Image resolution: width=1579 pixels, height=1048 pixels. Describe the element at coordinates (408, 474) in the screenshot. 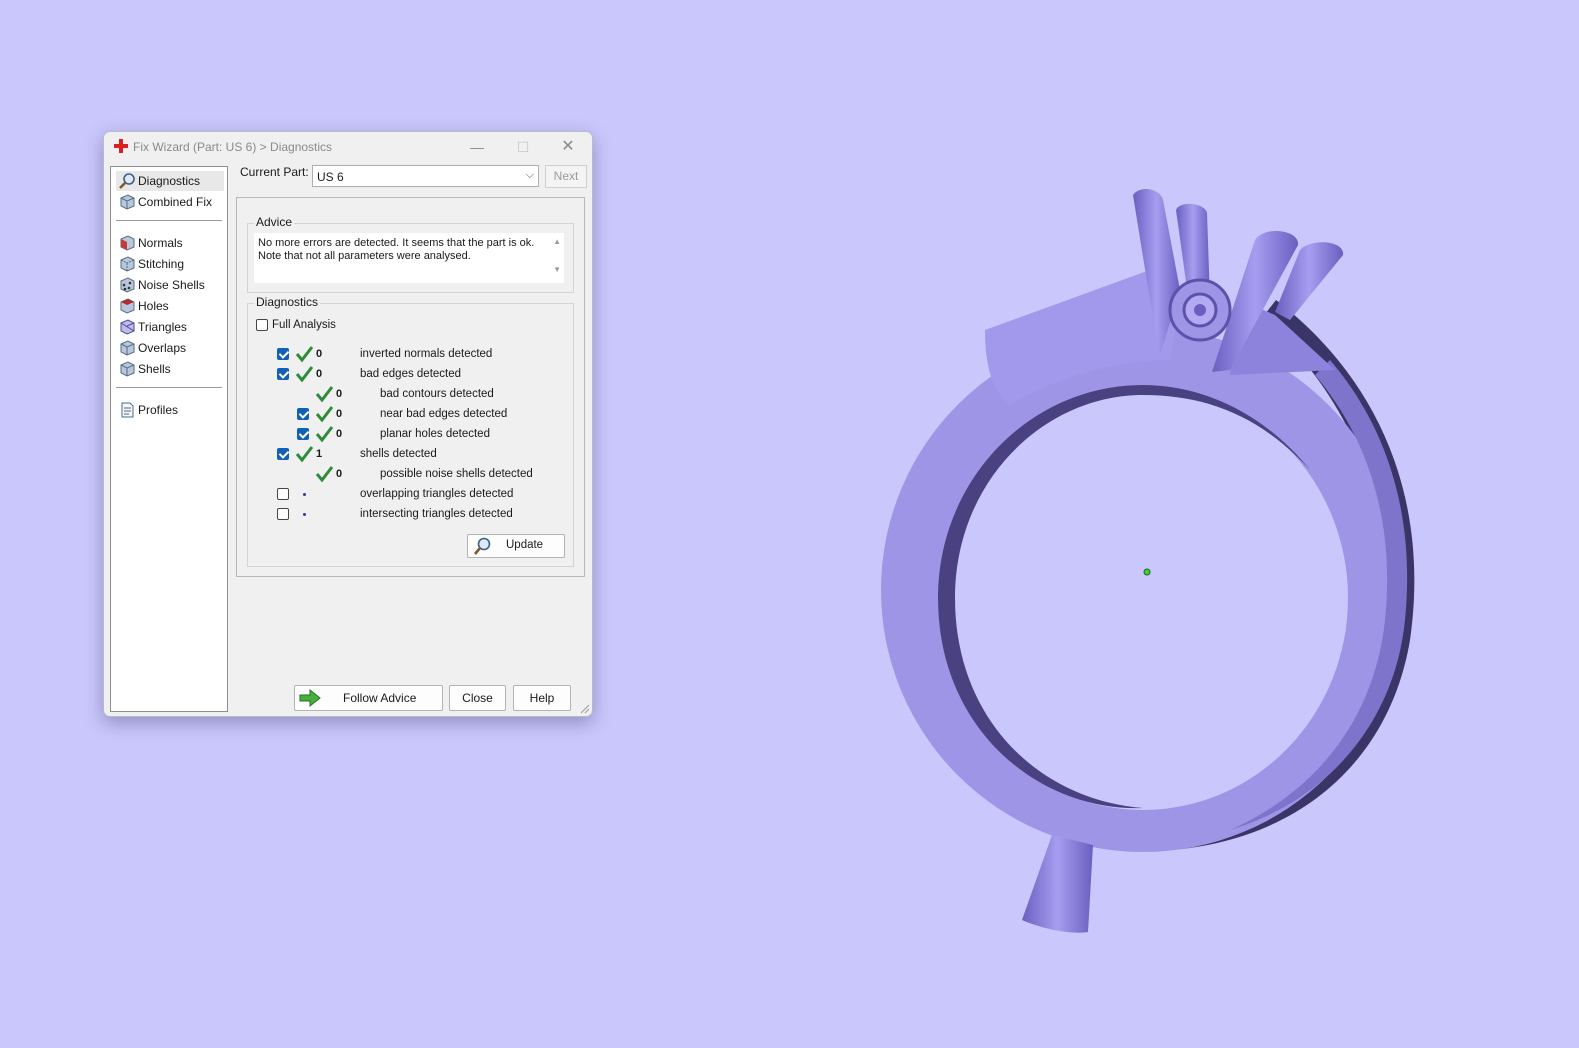

I see `diagnostic-row: 0 possible noise shells detected` at that location.